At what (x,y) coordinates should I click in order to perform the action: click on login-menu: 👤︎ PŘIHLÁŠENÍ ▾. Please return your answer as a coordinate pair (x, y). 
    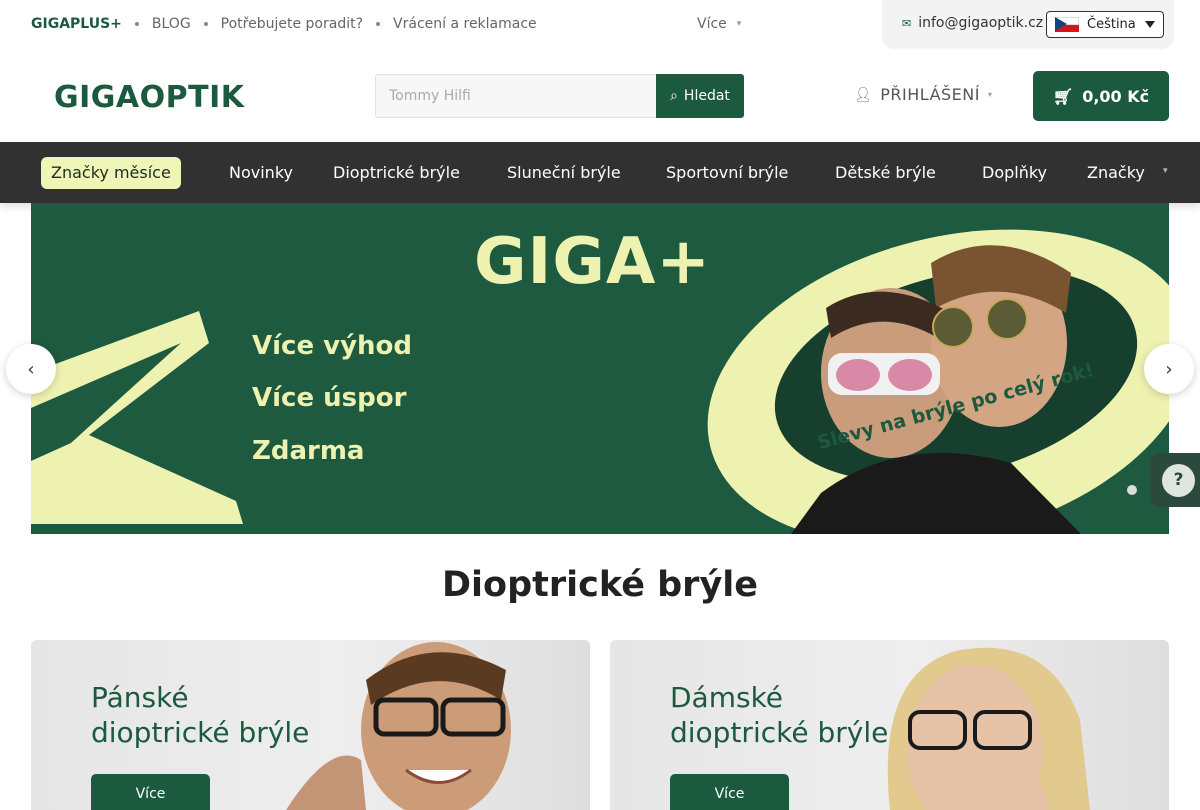
    Looking at the image, I should click on (923, 94).